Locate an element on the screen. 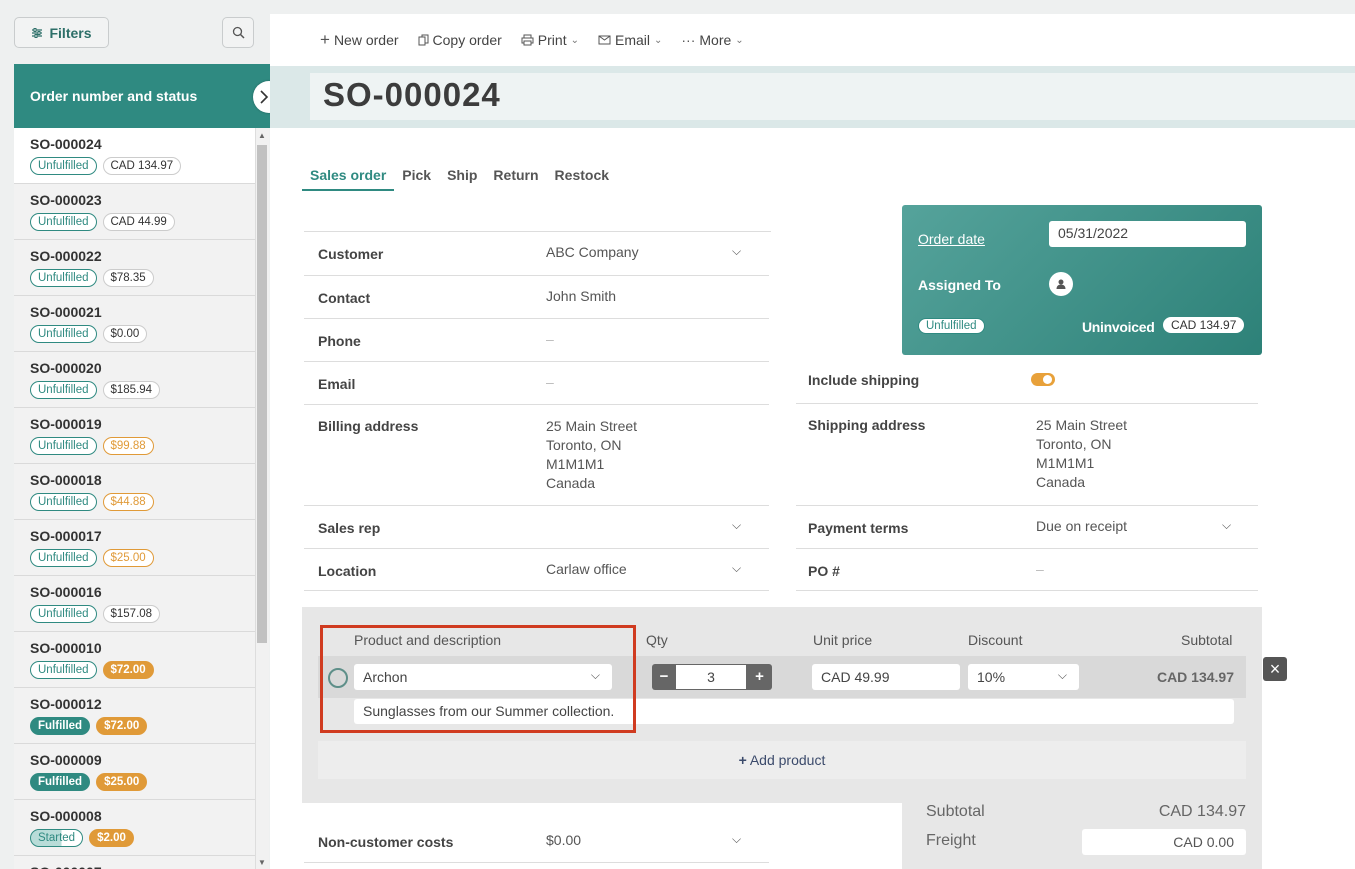  remove-line-button: × is located at coordinates (1275, 669).